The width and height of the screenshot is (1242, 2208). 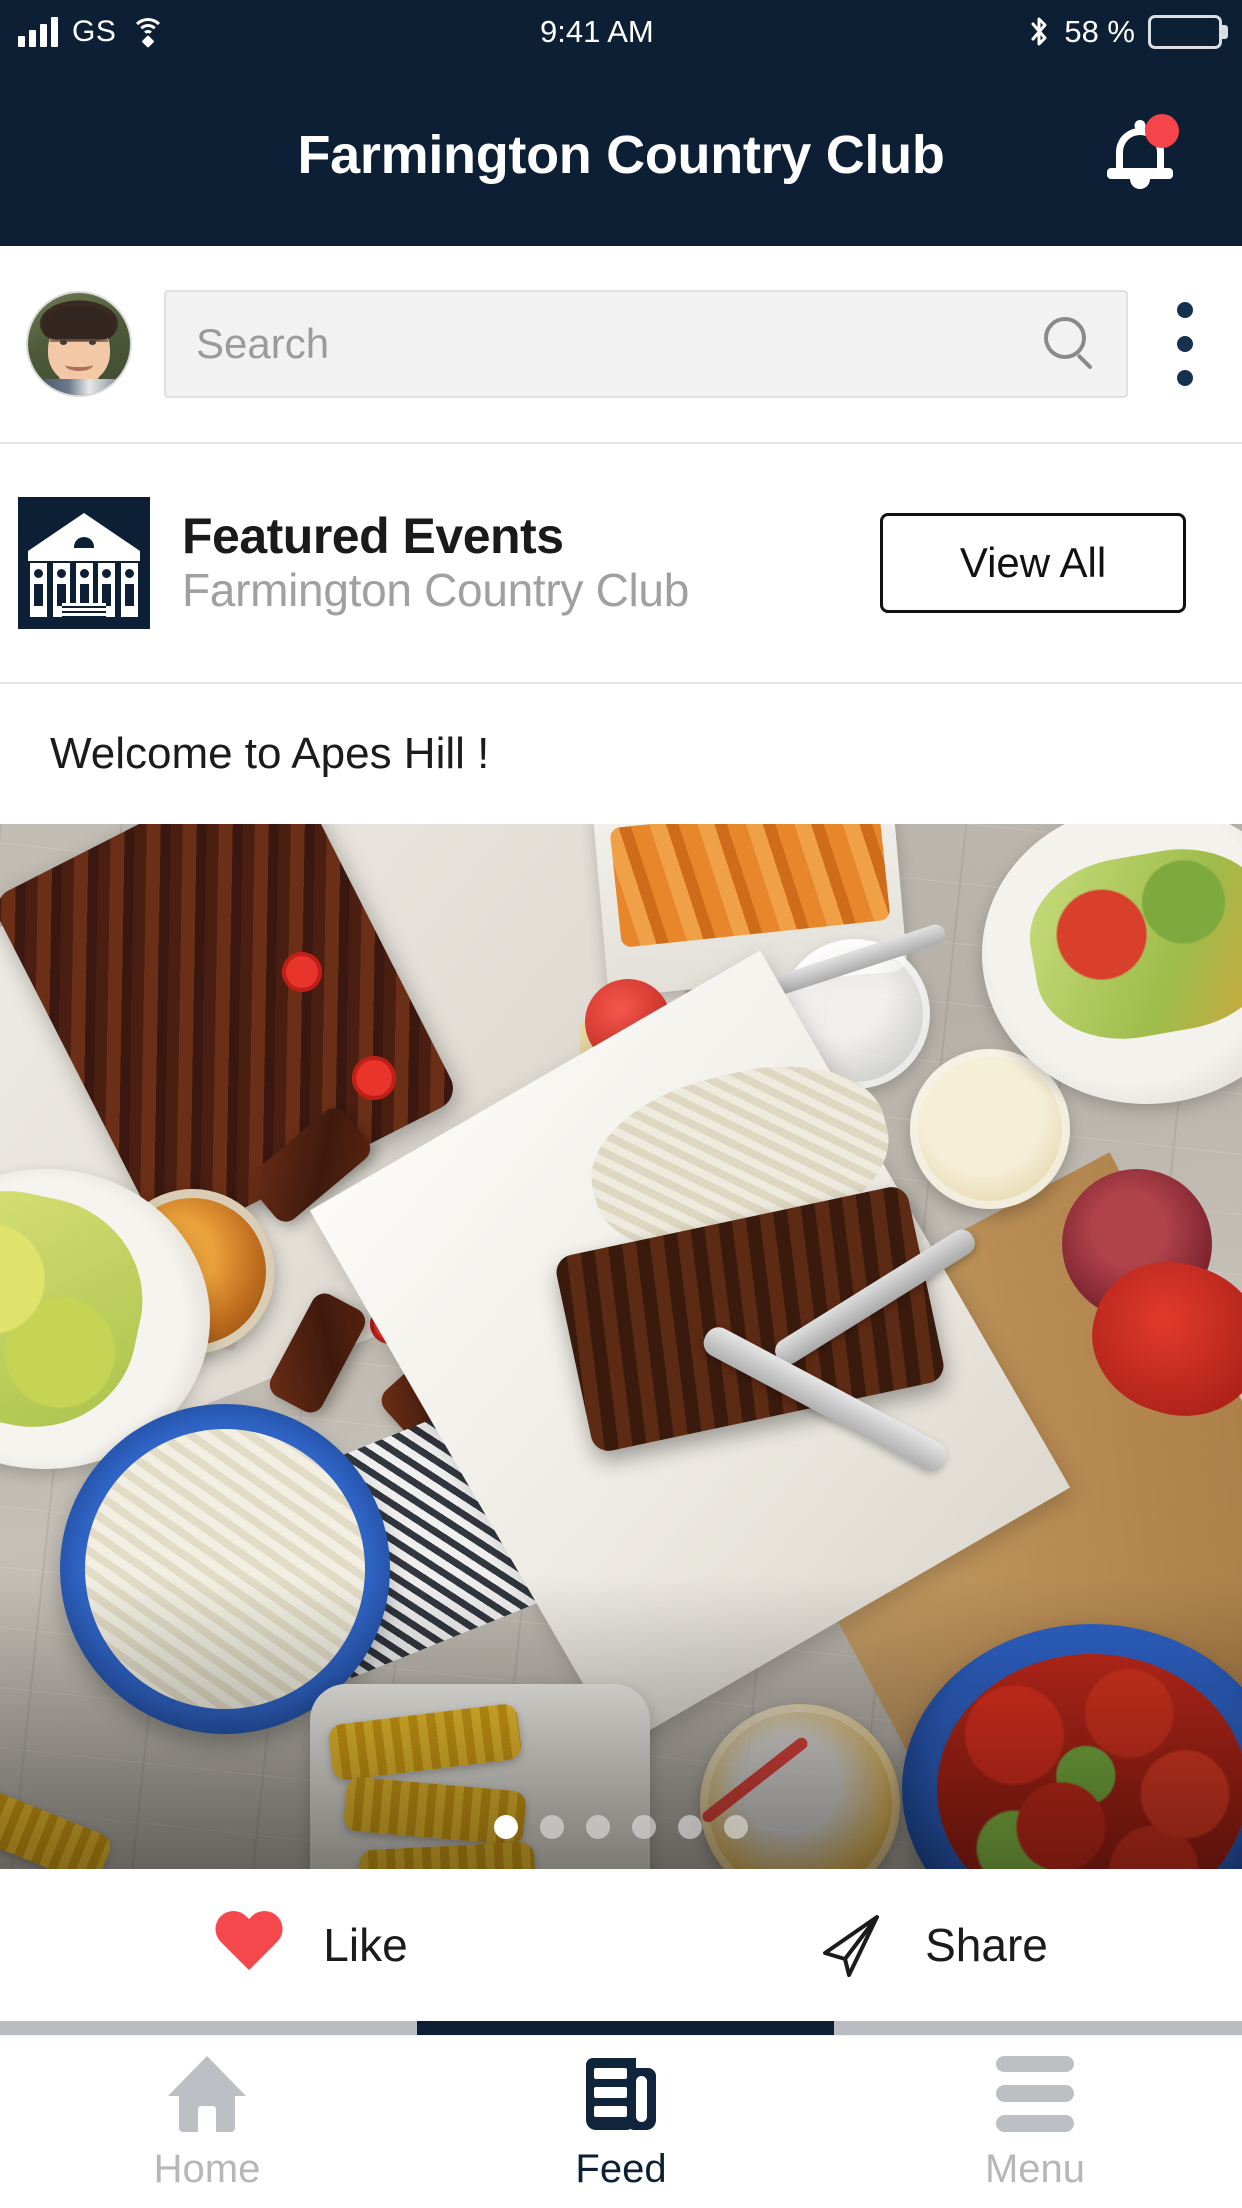 What do you see at coordinates (207, 2094) in the screenshot?
I see `home-icon` at bounding box center [207, 2094].